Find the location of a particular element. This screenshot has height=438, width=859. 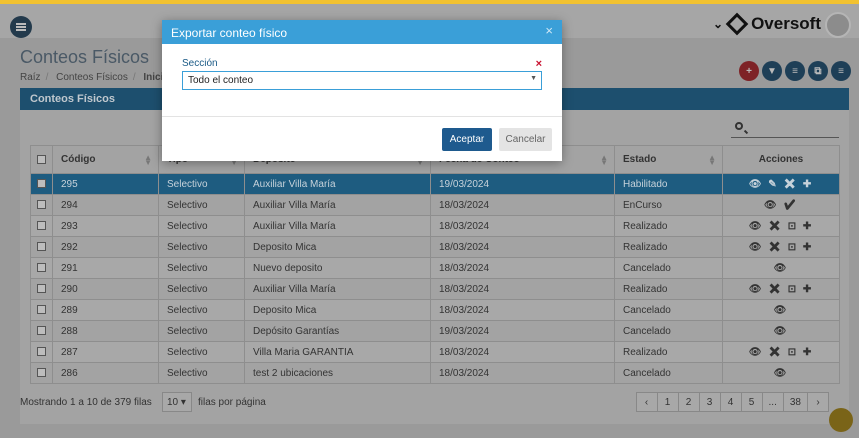

clear-icon: × is located at coordinates (539, 64).